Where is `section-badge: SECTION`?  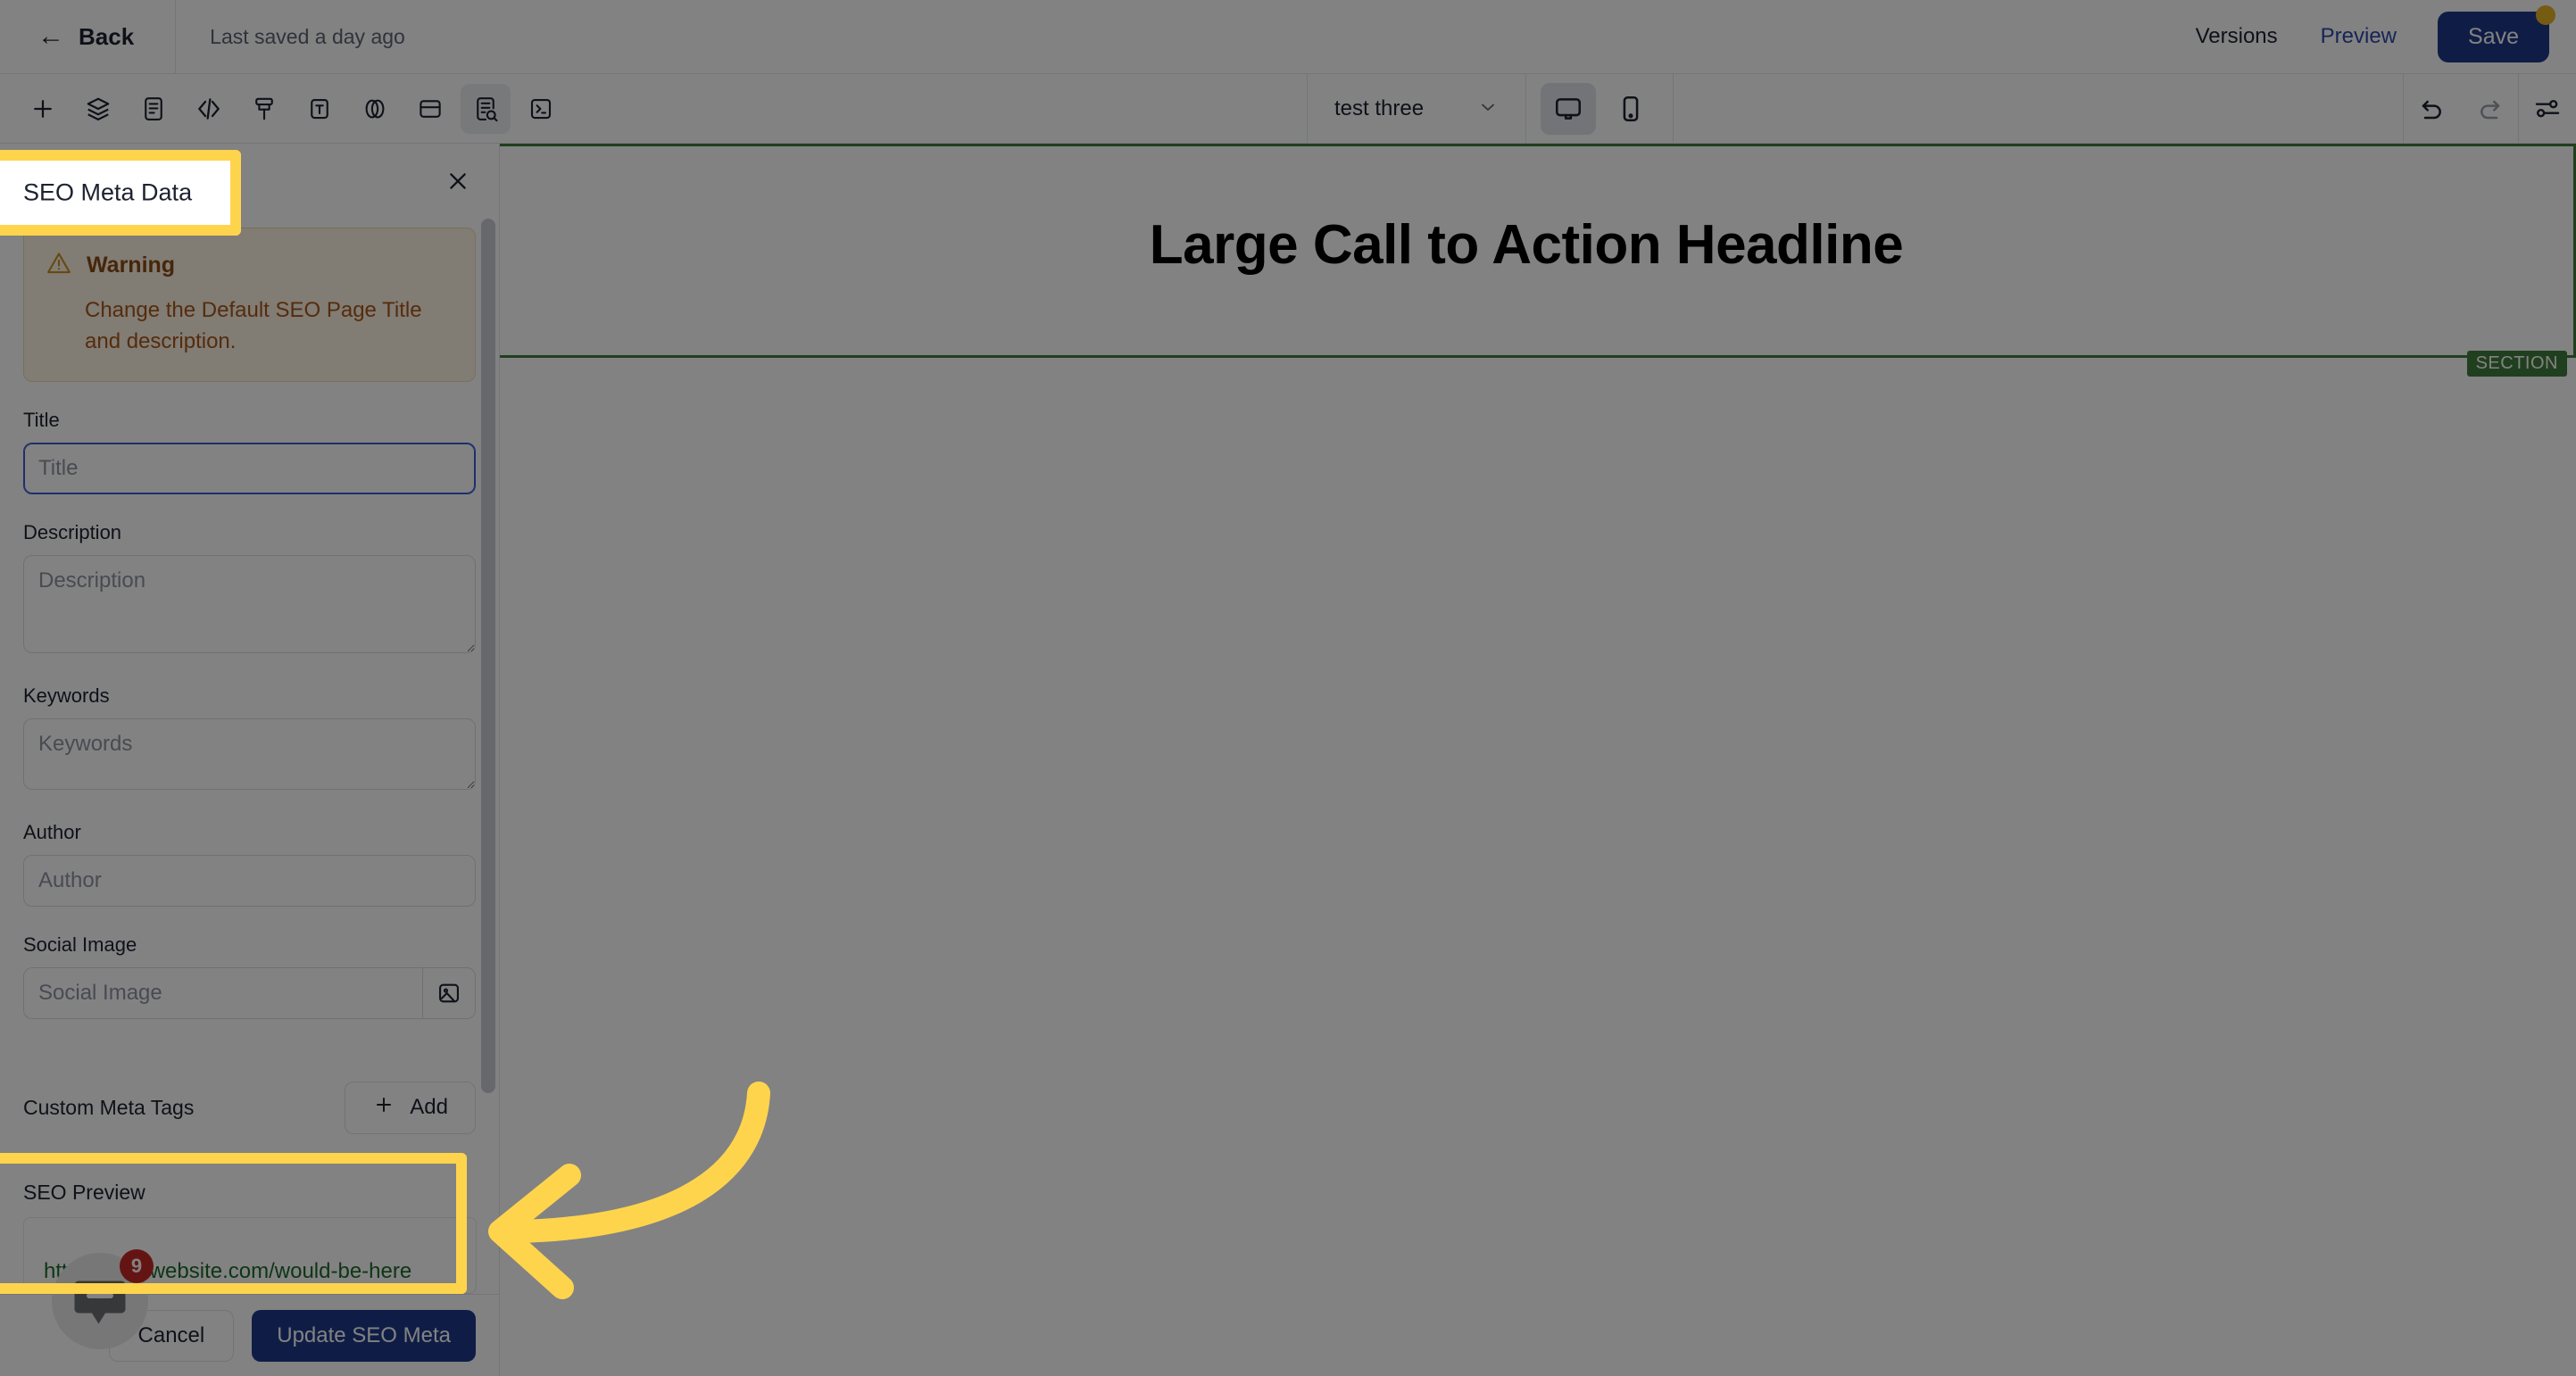
section-badge: SECTION is located at coordinates (2516, 364).